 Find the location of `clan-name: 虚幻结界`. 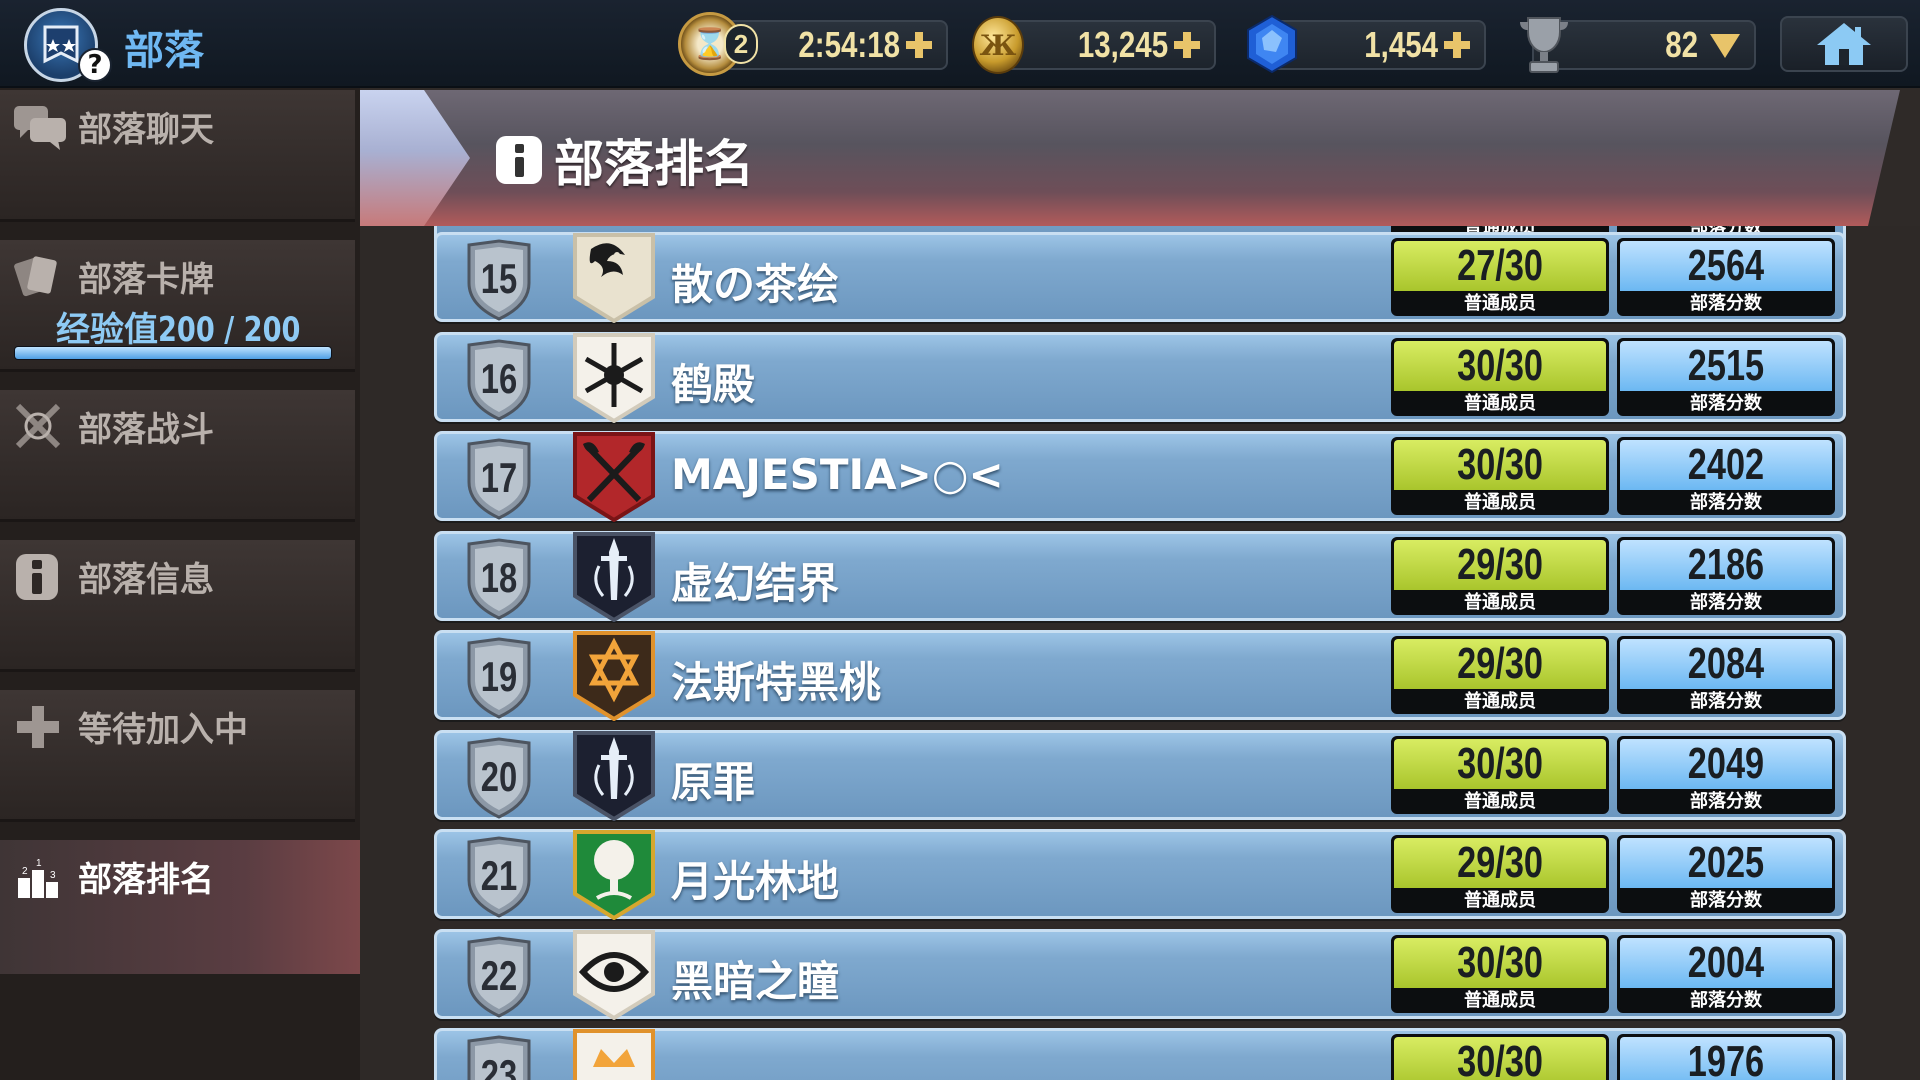

clan-name: 虚幻结界 is located at coordinates (755, 583).